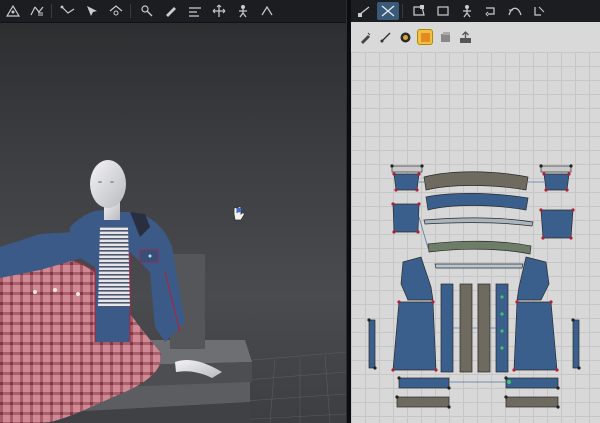  I want to click on 2d-toolbar, so click(475, 11).